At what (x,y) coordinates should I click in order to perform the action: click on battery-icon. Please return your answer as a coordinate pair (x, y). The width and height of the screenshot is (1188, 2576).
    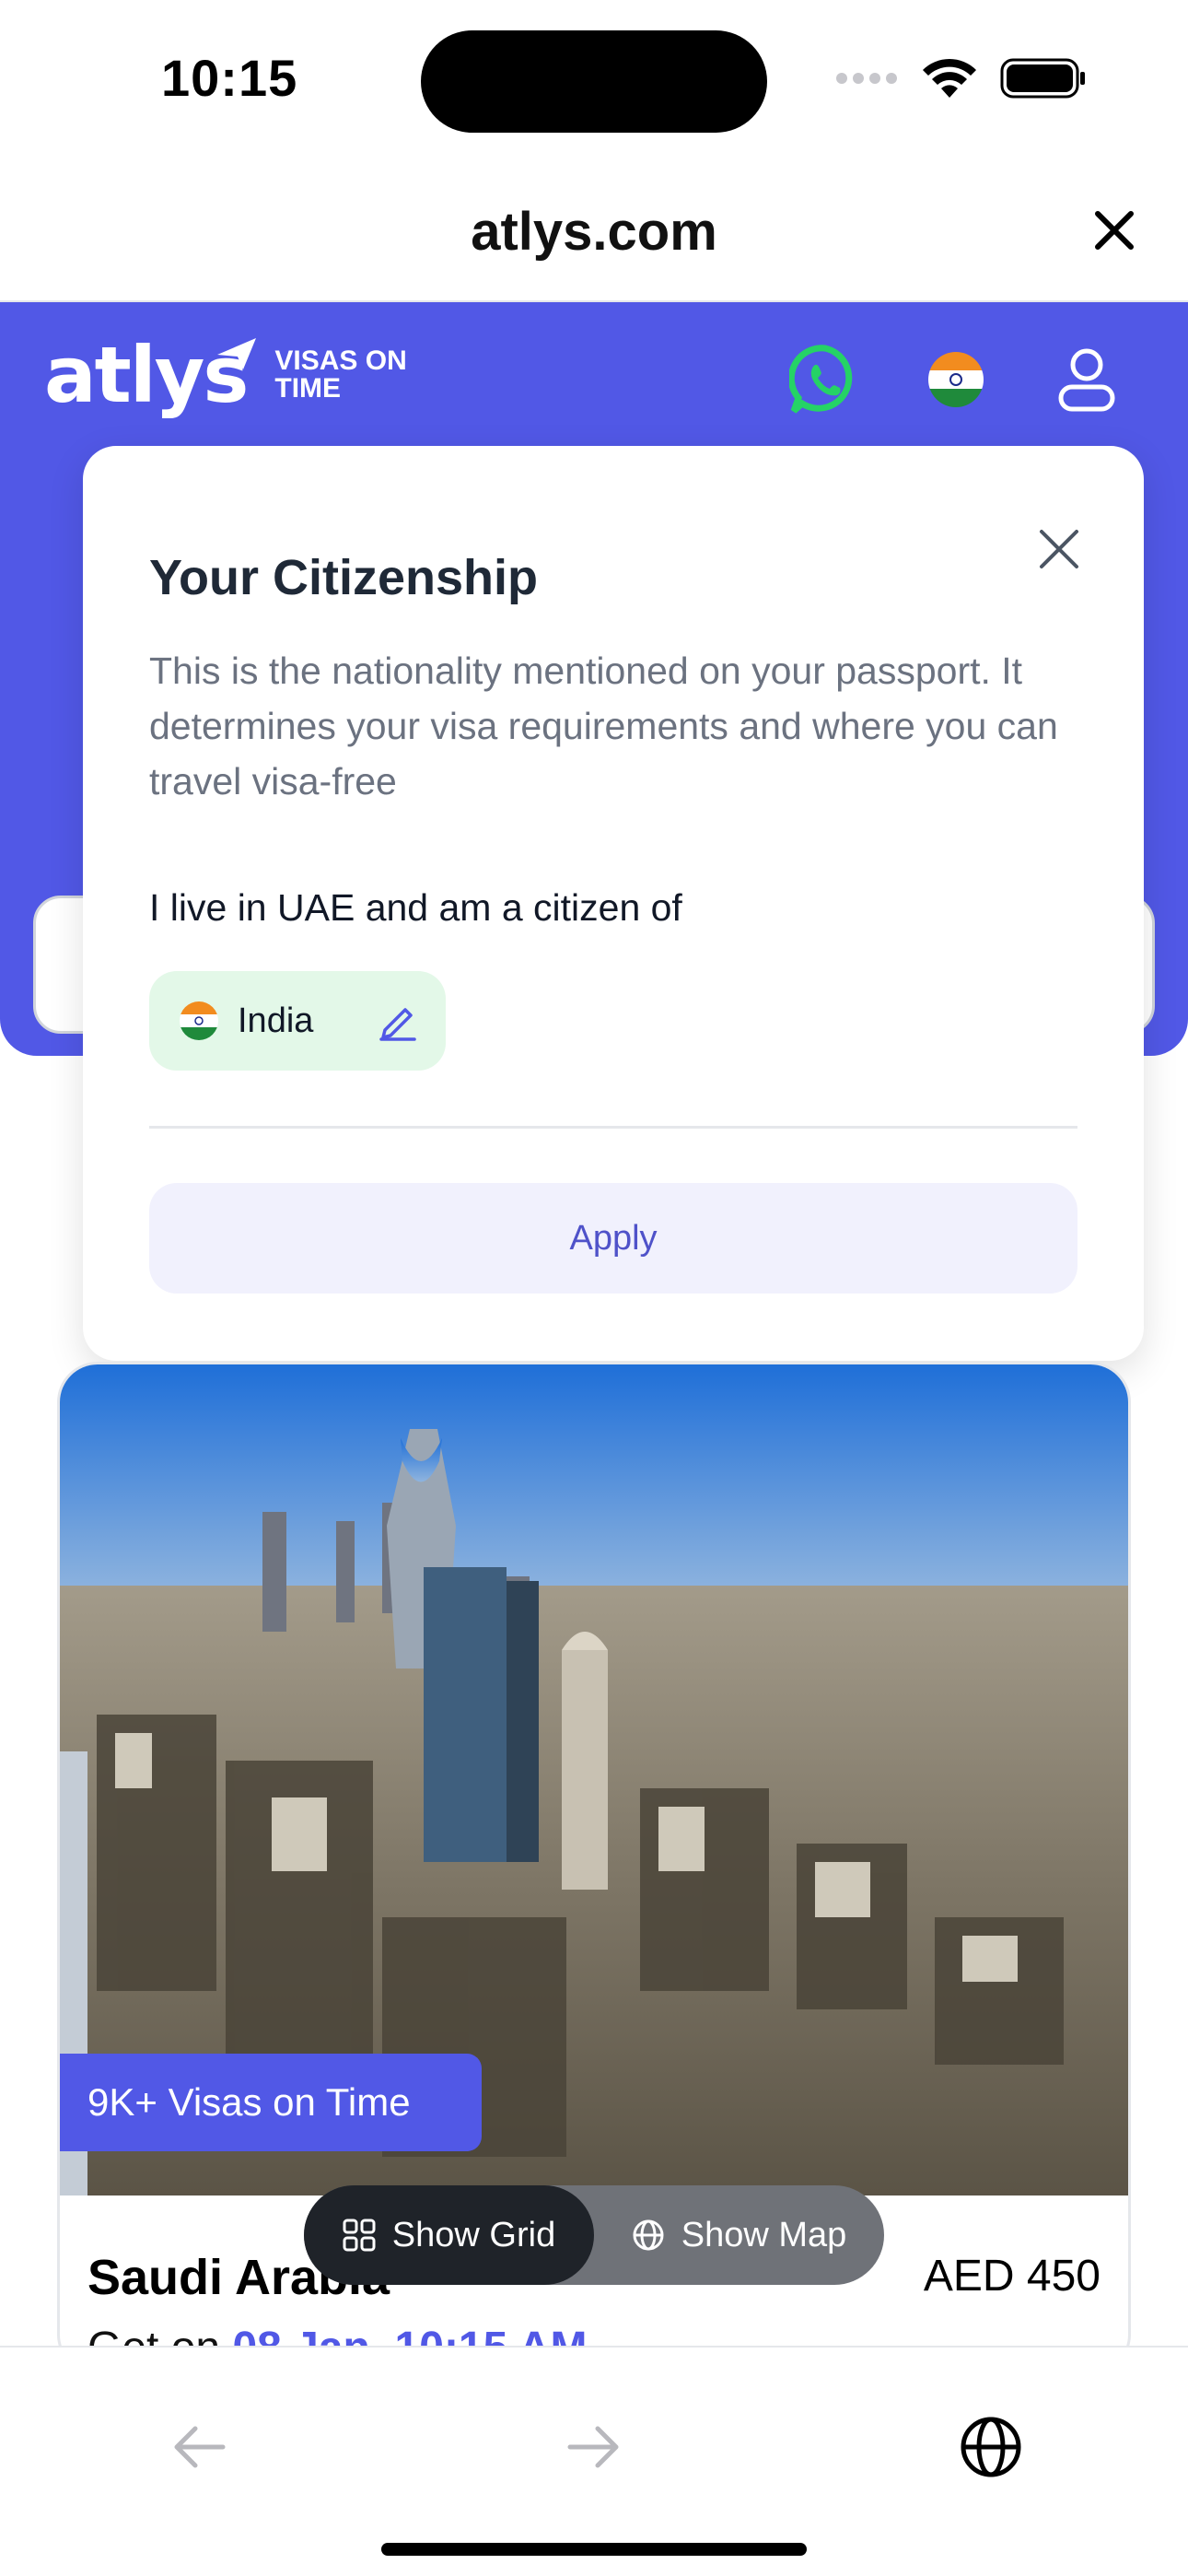
    Looking at the image, I should click on (1042, 78).